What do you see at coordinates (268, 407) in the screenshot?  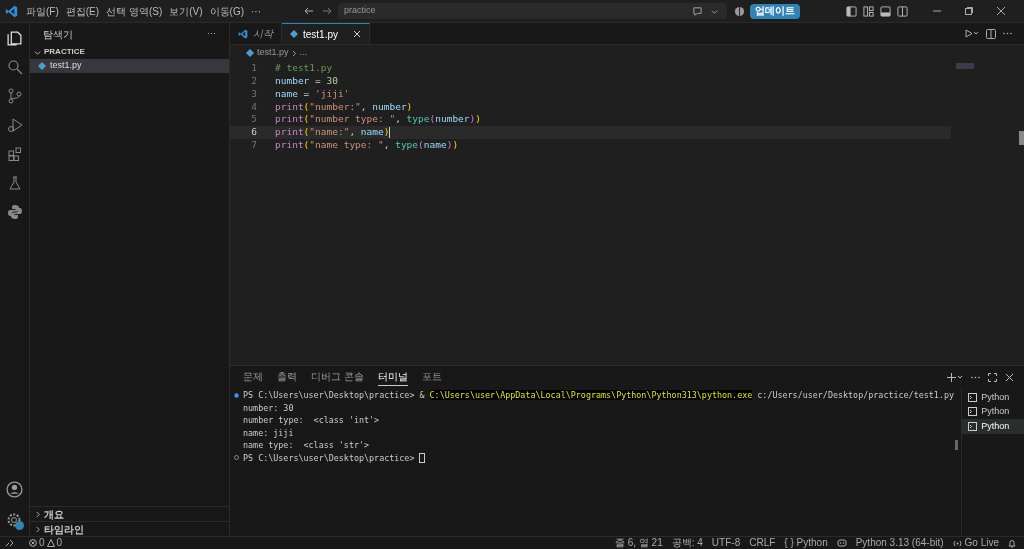 I see `terminal-line: number: 30` at bounding box center [268, 407].